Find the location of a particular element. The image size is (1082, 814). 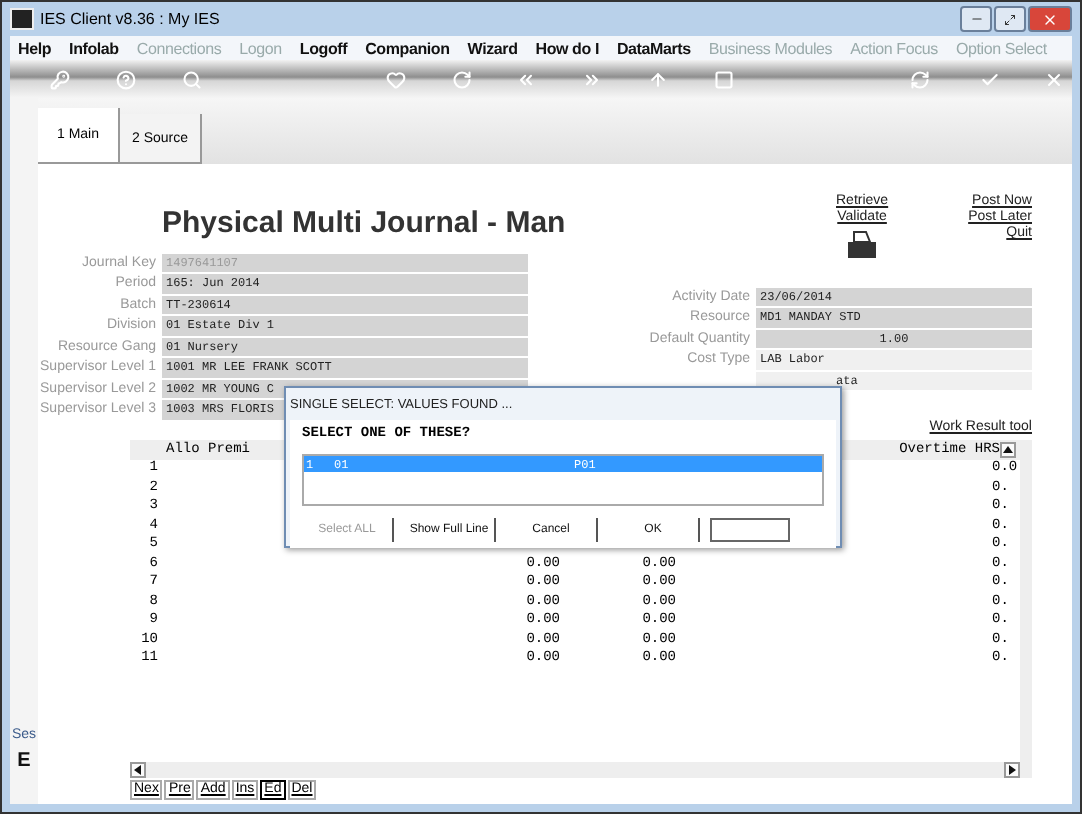

check-icon is located at coordinates (990, 79).